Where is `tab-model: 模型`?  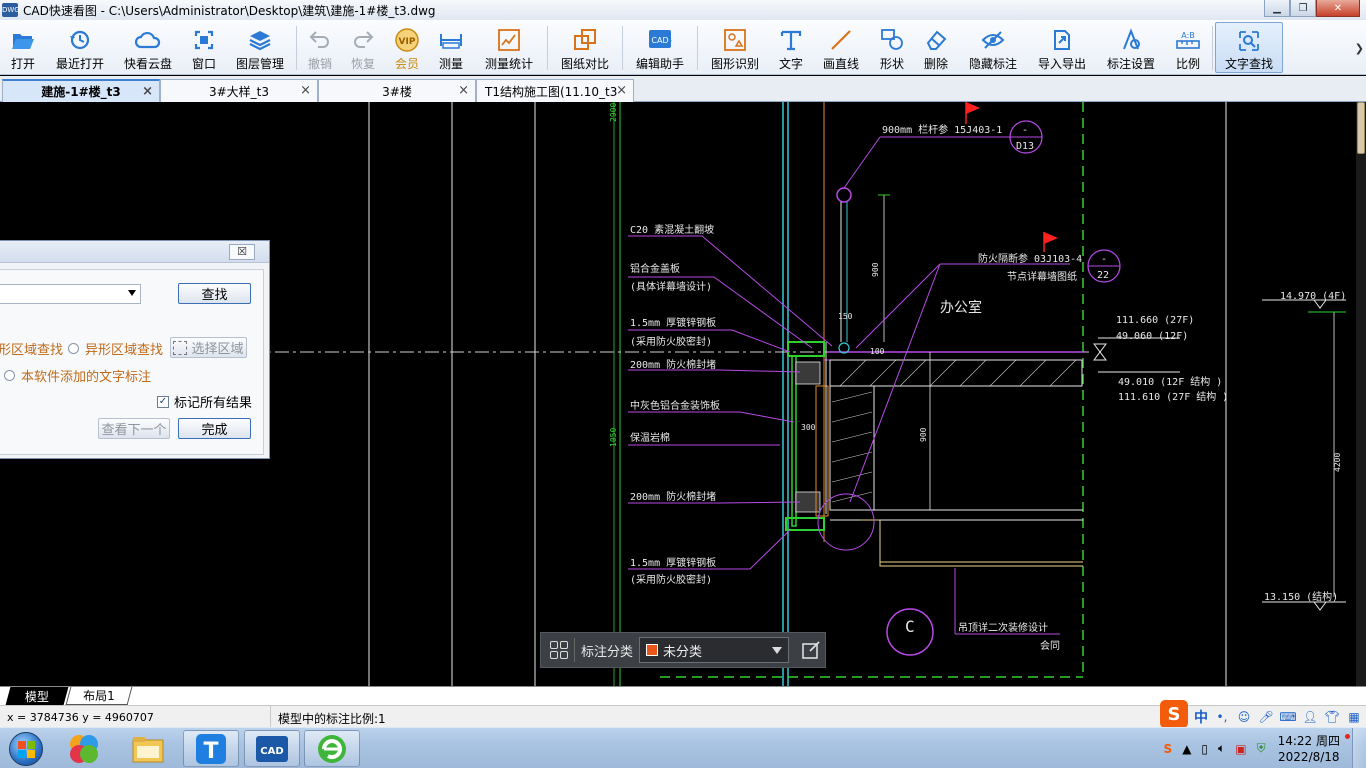
tab-model: 模型 is located at coordinates (37, 696).